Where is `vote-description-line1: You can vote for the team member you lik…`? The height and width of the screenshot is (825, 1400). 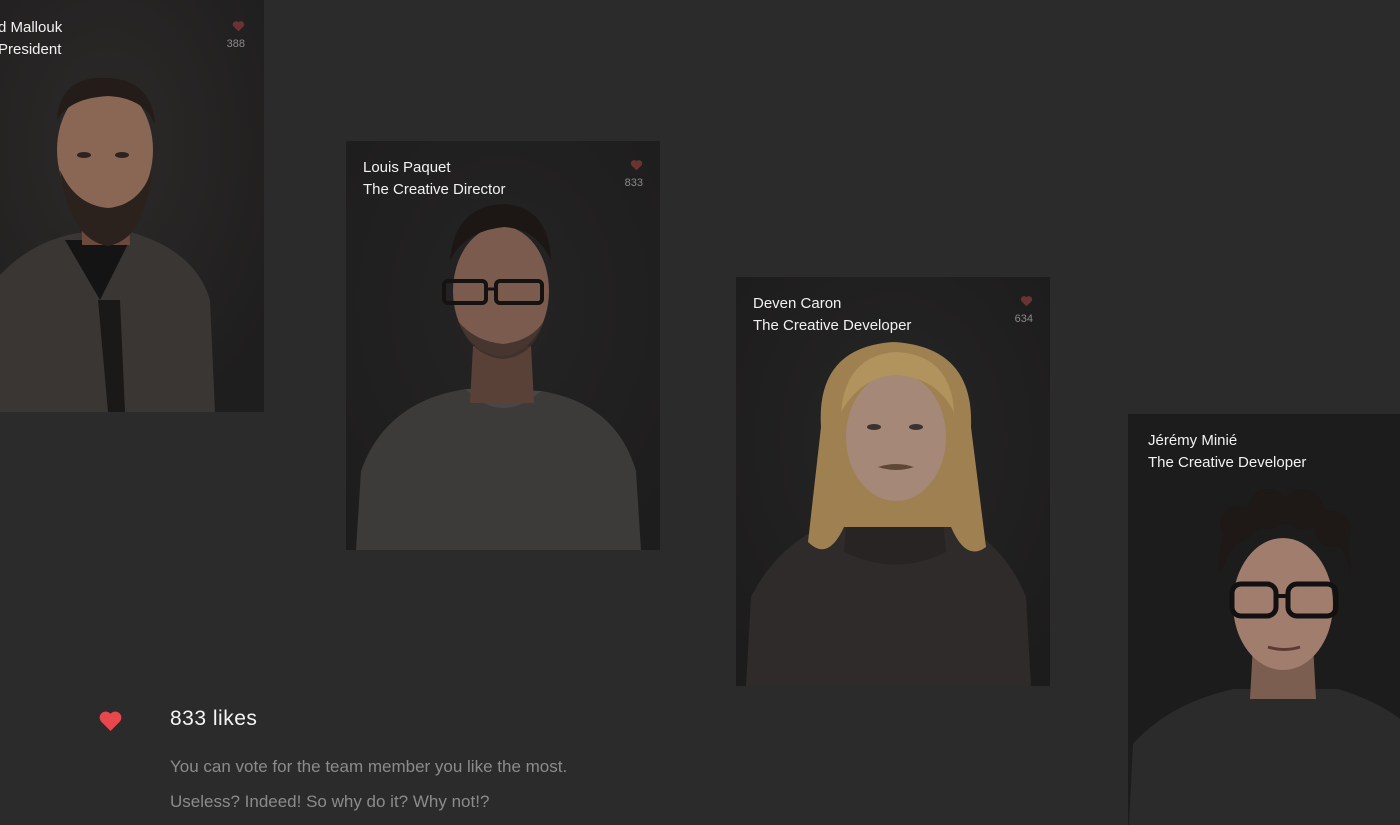
vote-description-line1: You can vote for the team member you lik… is located at coordinates (369, 766).